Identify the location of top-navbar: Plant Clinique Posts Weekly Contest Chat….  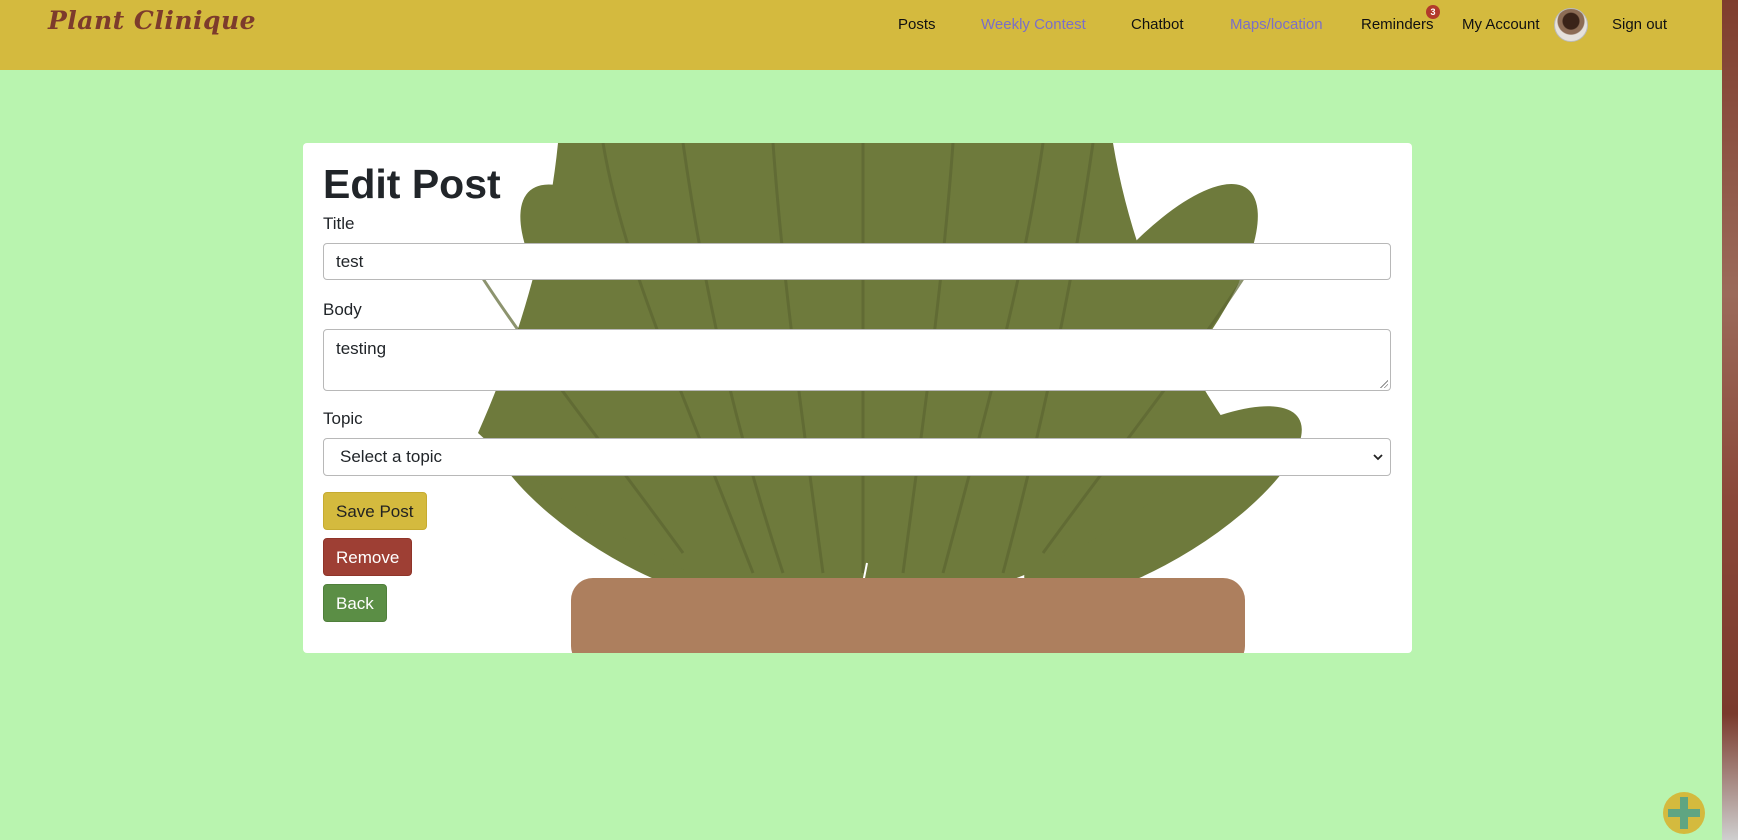
(861, 35).